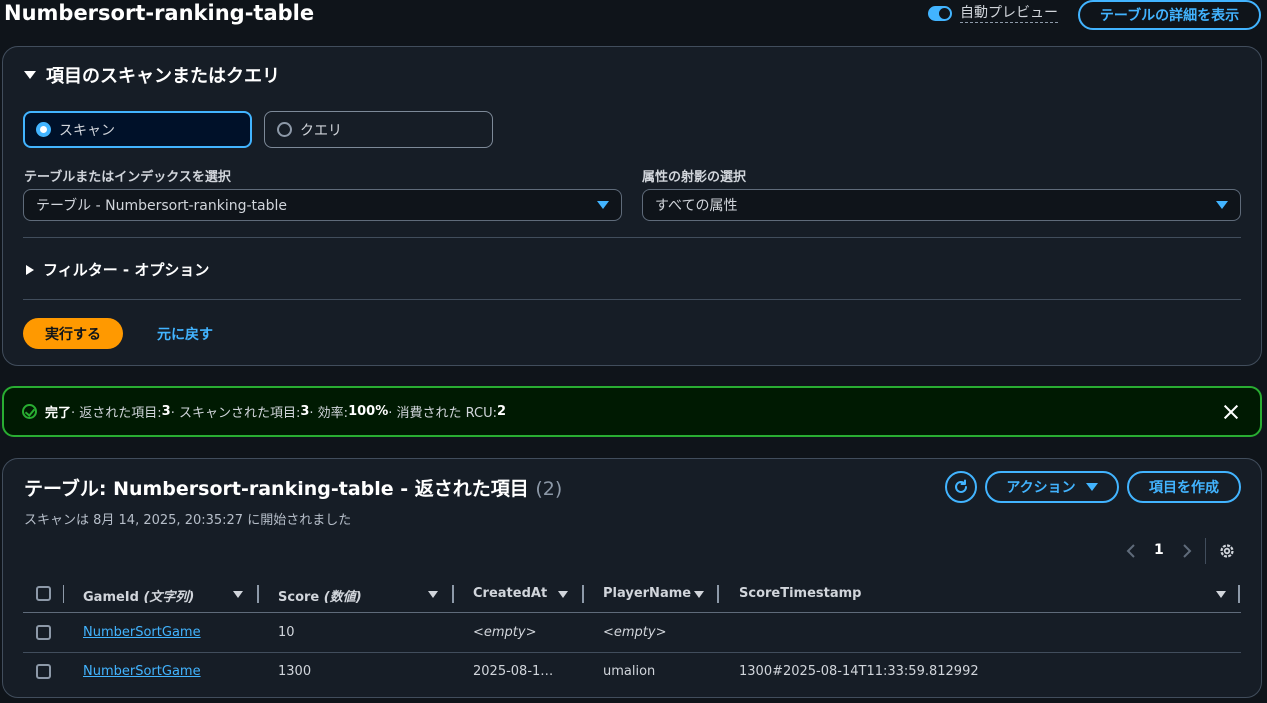 Image resolution: width=1267 pixels, height=703 pixels. I want to click on table-index-select: テーブル - Numbersort-ranking-table, so click(322, 205).